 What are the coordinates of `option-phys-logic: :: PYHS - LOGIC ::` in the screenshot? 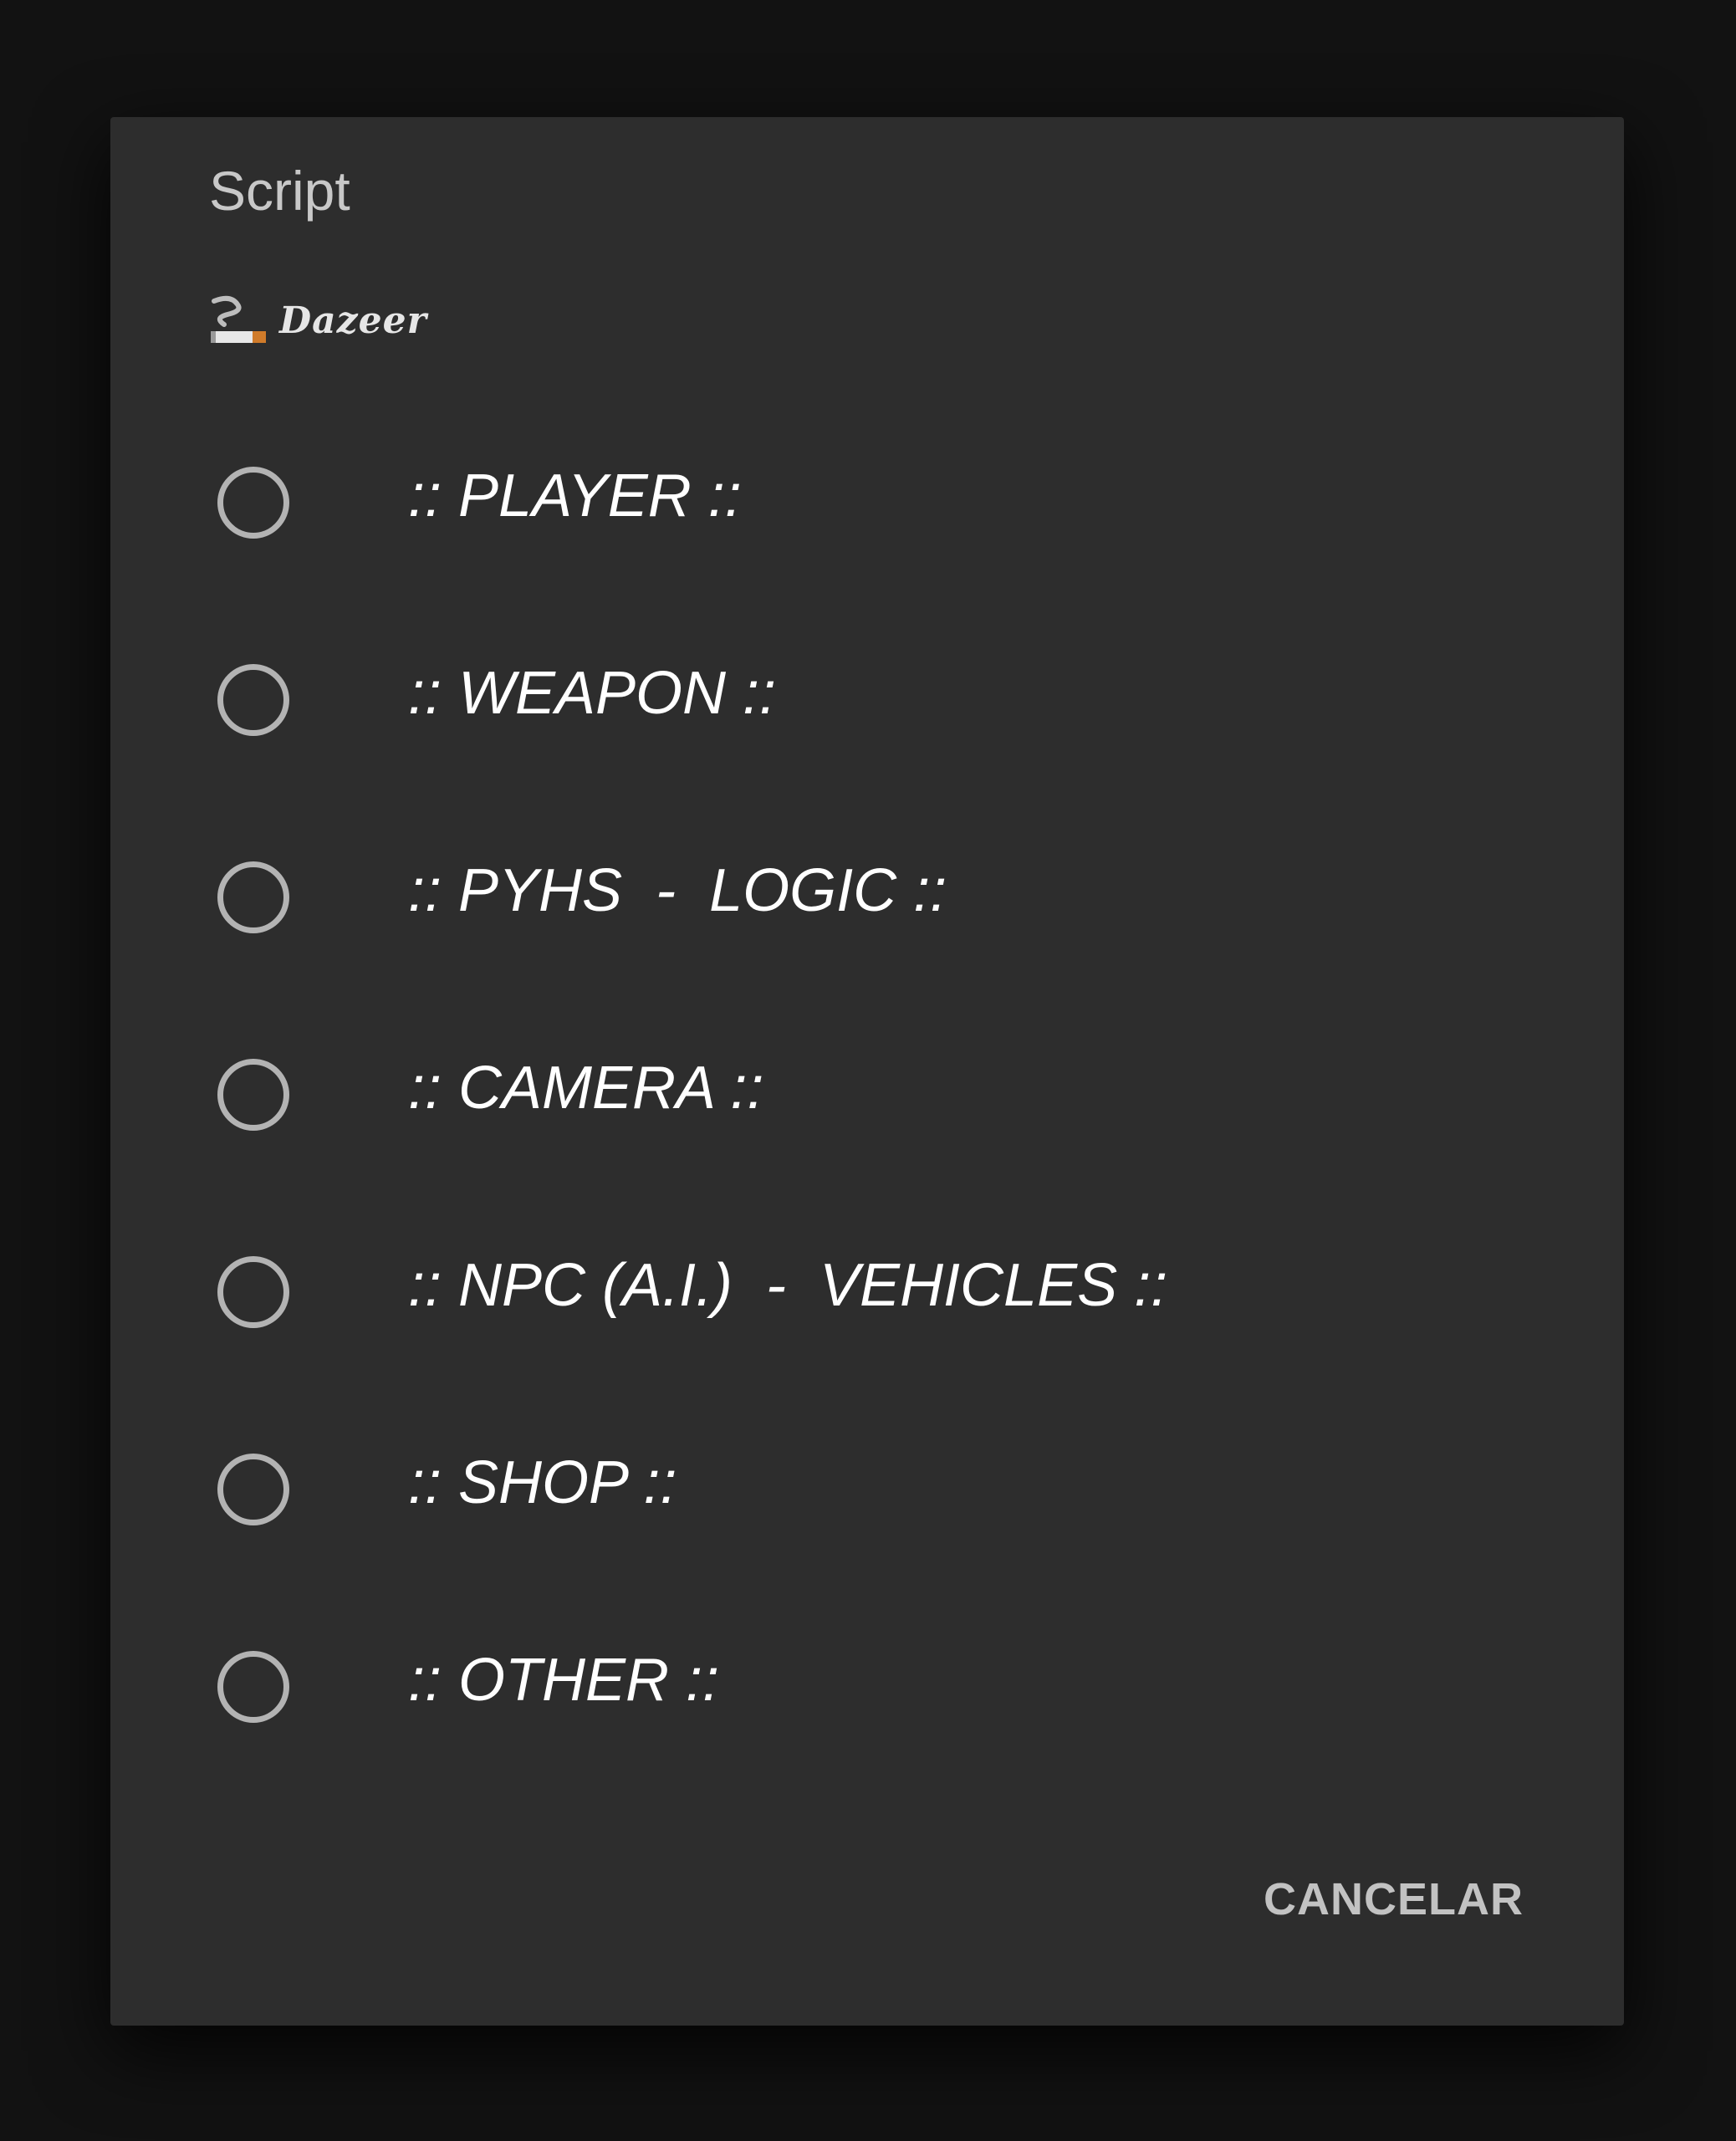 It's located at (867, 898).